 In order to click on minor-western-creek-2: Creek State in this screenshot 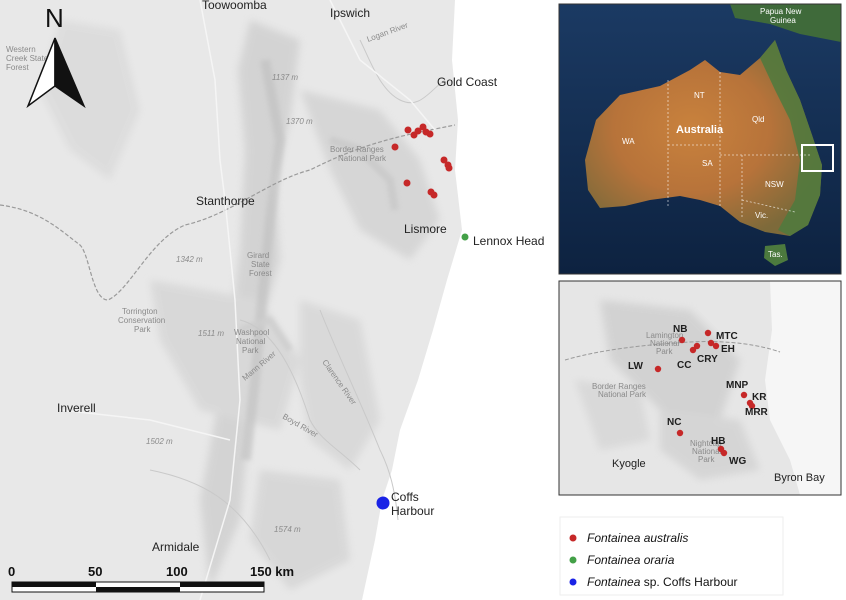, I will do `click(27, 58)`.